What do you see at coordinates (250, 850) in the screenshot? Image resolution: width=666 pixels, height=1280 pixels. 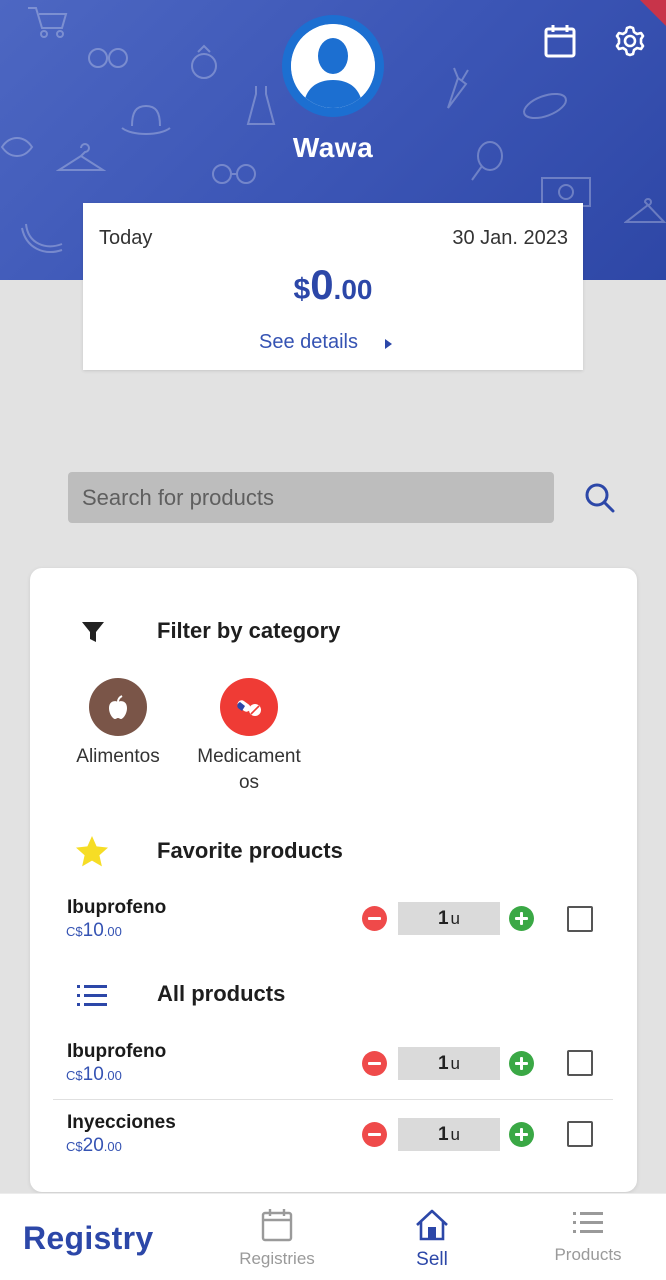 I see `favorites-section-title: Favorite products` at bounding box center [250, 850].